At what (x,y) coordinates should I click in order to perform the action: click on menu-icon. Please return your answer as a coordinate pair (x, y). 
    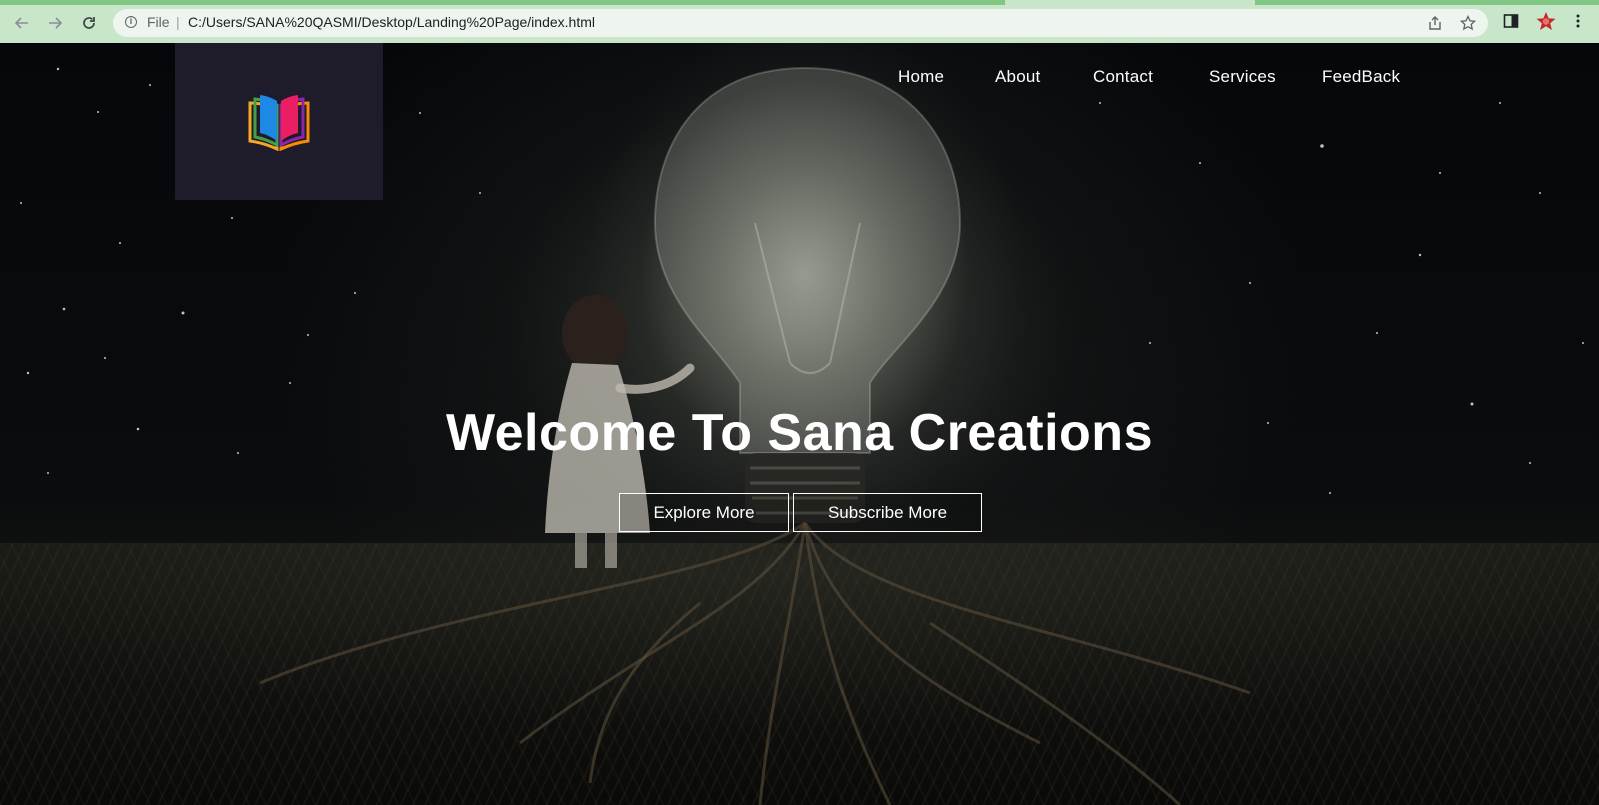
    Looking at the image, I should click on (1579, 22).